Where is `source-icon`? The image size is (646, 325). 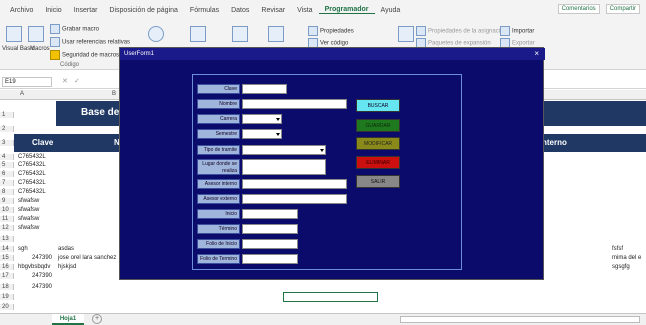 source-icon is located at coordinates (406, 34).